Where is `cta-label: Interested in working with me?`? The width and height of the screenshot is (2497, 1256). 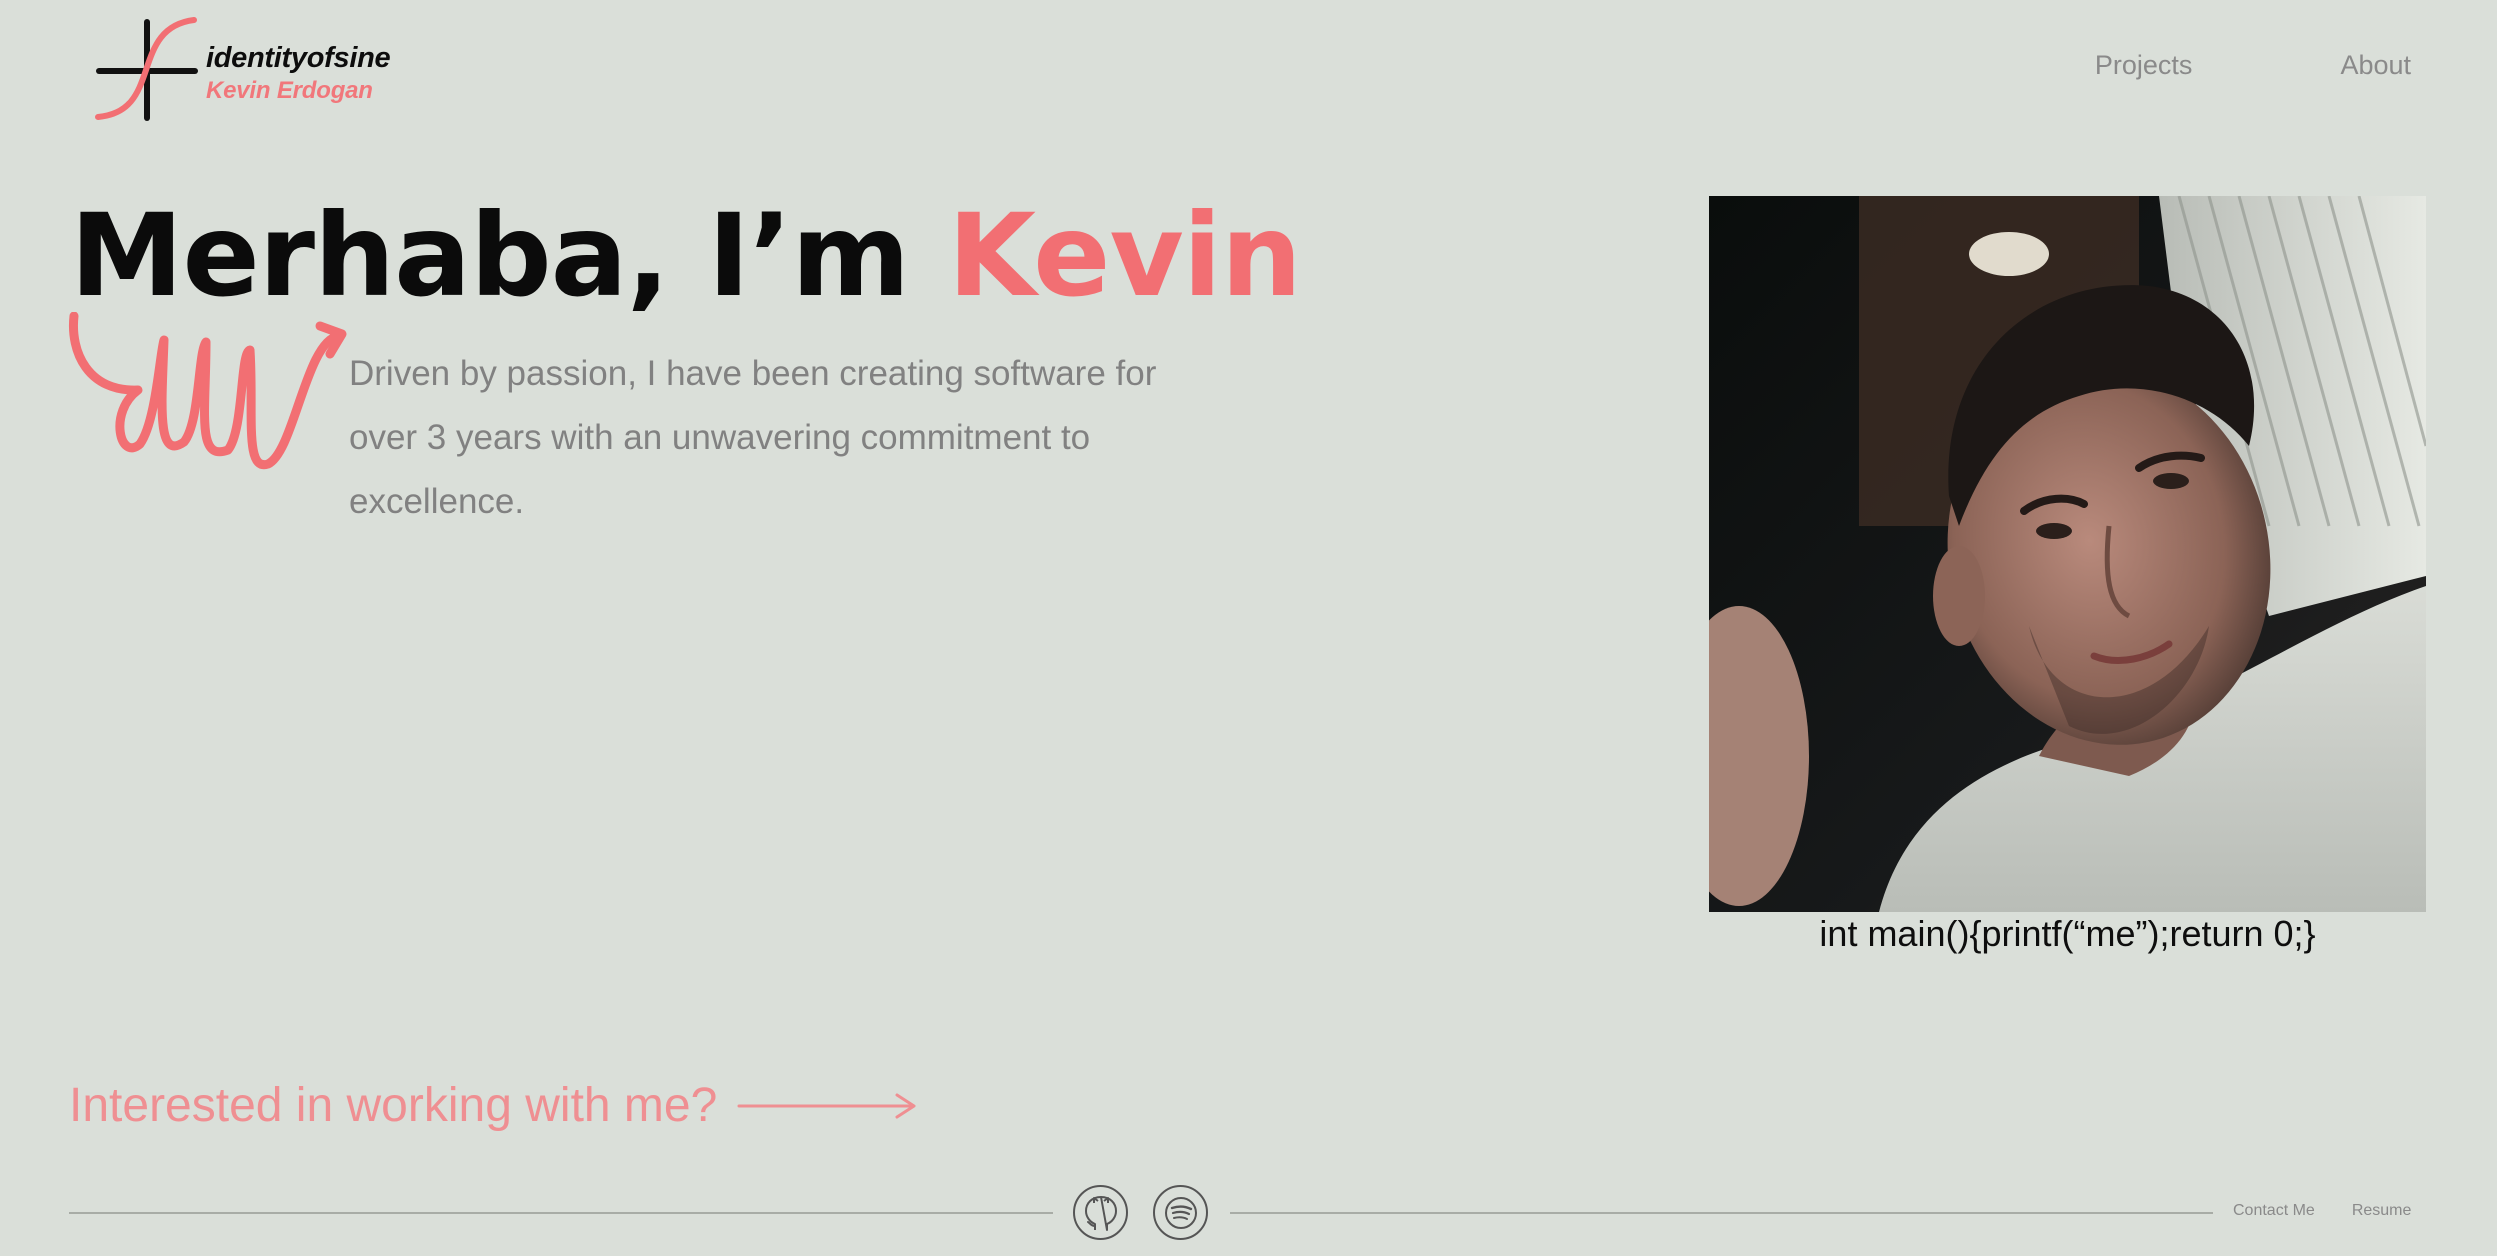 cta-label: Interested in working with me? is located at coordinates (393, 1105).